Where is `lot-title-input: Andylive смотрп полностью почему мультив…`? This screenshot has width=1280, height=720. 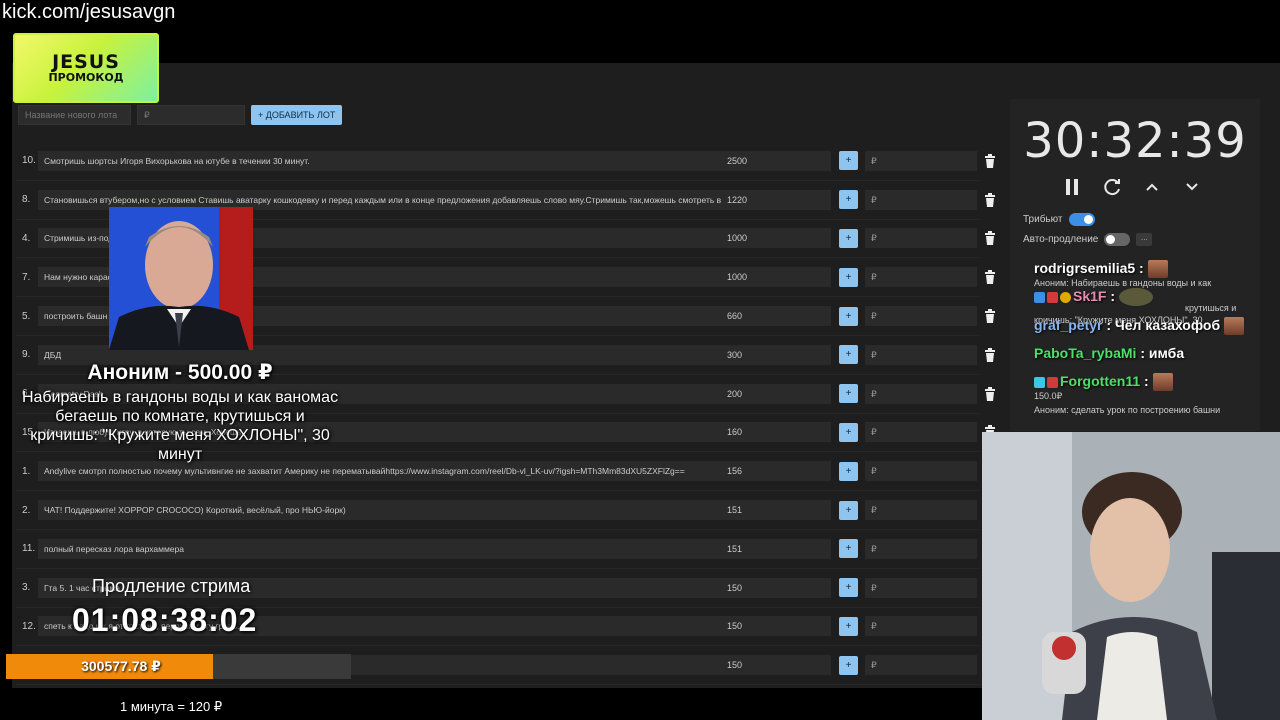
lot-title-input: Andylive смотрп полностью почему мультив… is located at coordinates (383, 471).